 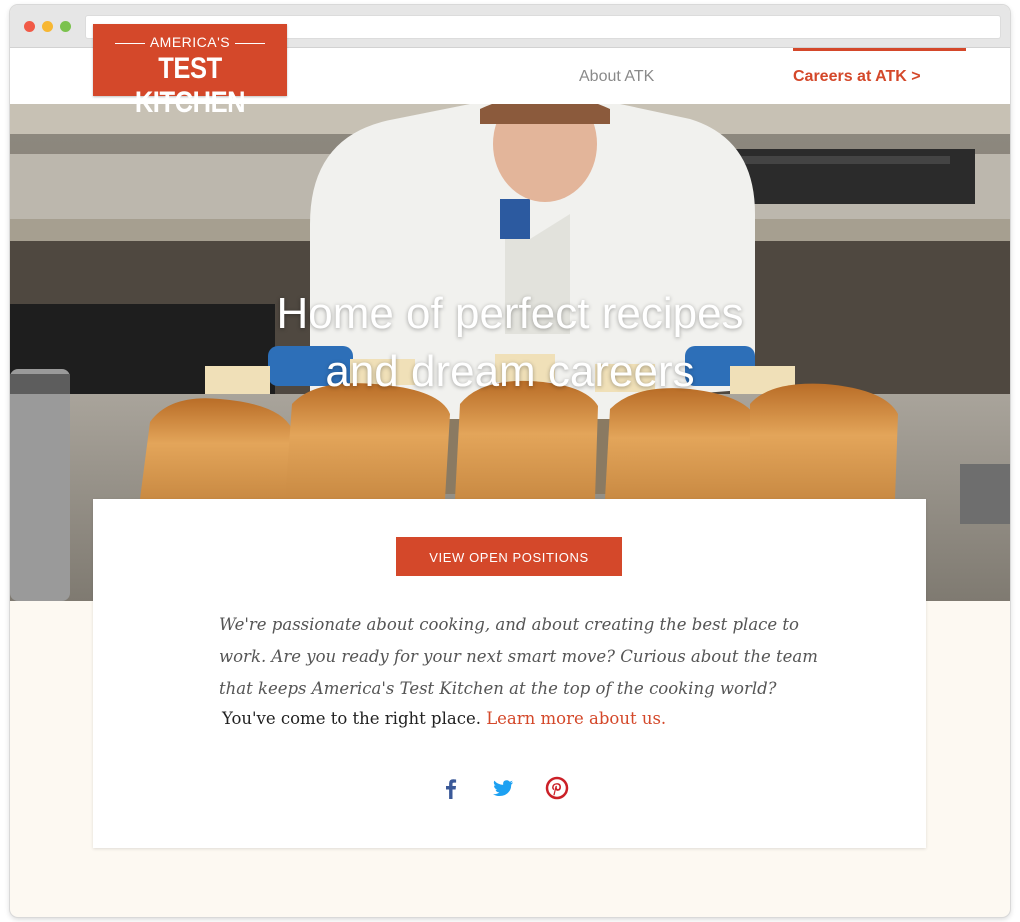 What do you see at coordinates (879, 49) in the screenshot?
I see `nav-active-indicator` at bounding box center [879, 49].